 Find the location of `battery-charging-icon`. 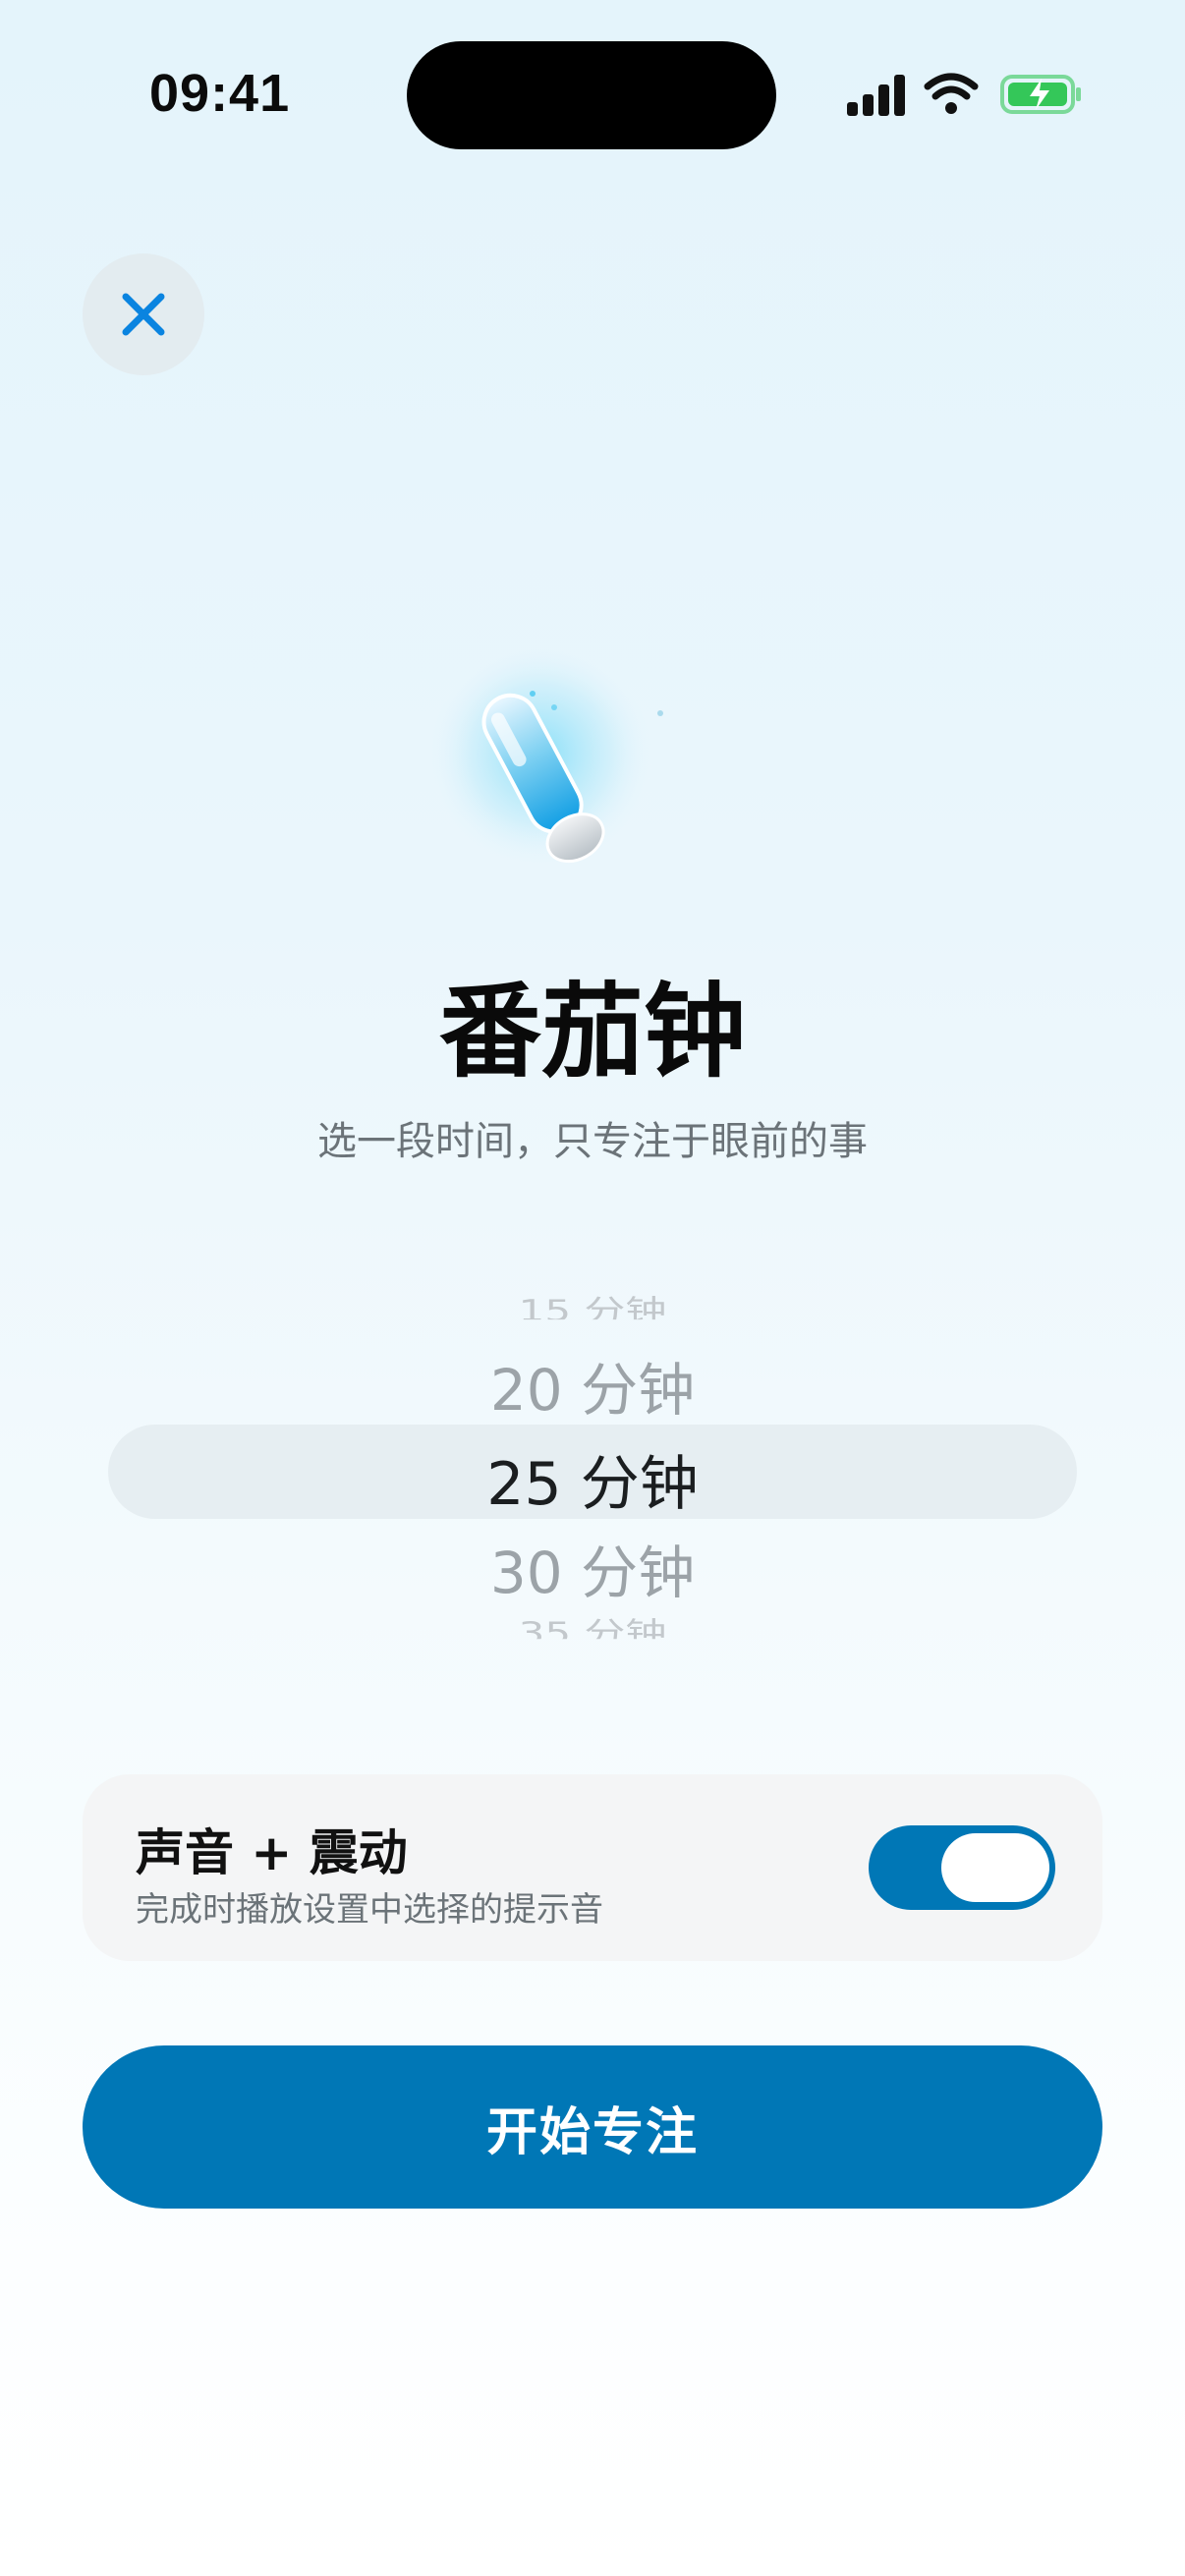

battery-charging-icon is located at coordinates (1041, 94).